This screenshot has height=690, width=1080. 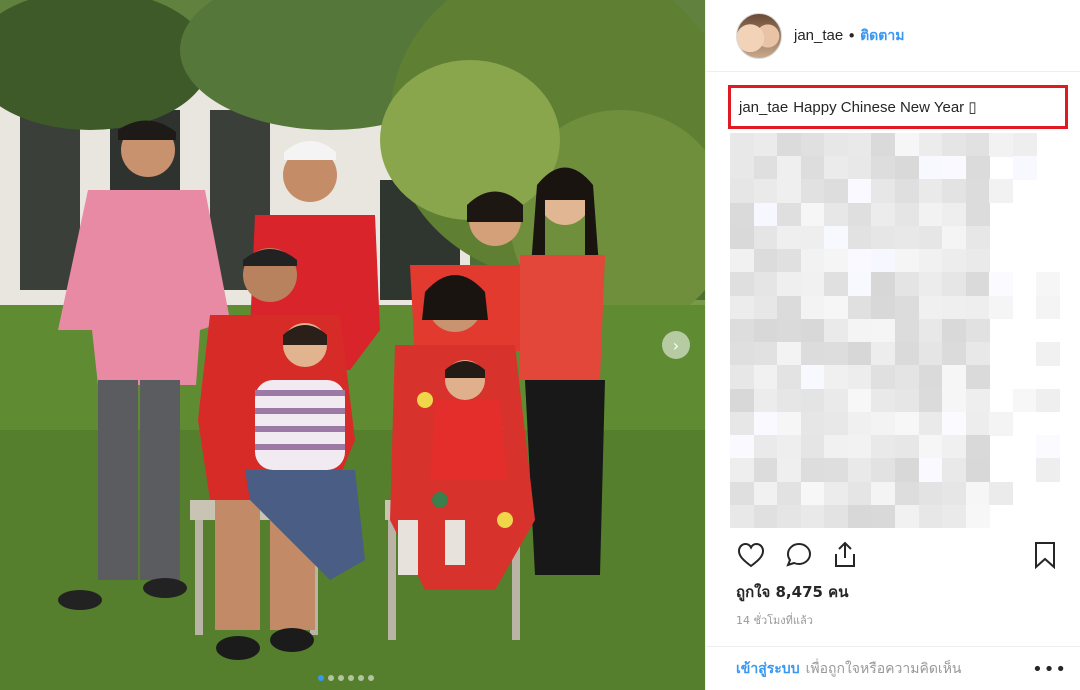 I want to click on follow-button: ติดตาม, so click(x=882, y=36).